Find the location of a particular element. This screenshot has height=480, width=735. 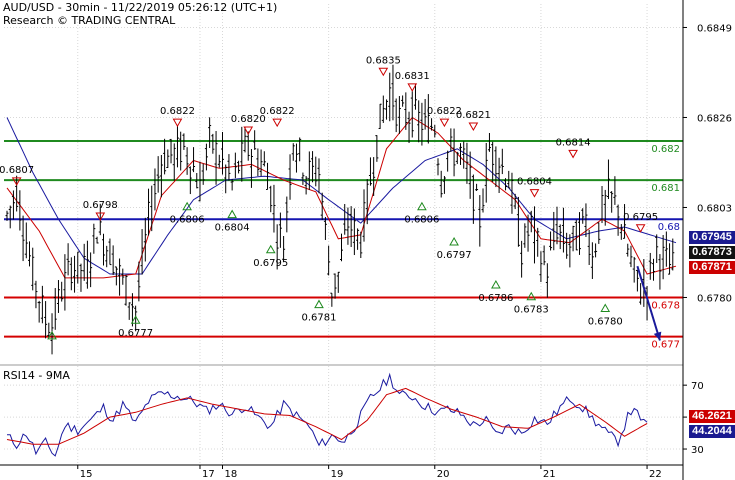

level-label-resistance: 0.682 is located at coordinates (665, 149).